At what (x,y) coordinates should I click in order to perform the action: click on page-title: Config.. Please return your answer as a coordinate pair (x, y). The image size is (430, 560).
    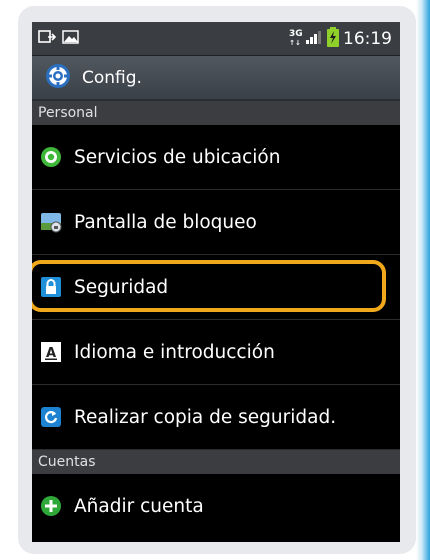
    Looking at the image, I should click on (112, 77).